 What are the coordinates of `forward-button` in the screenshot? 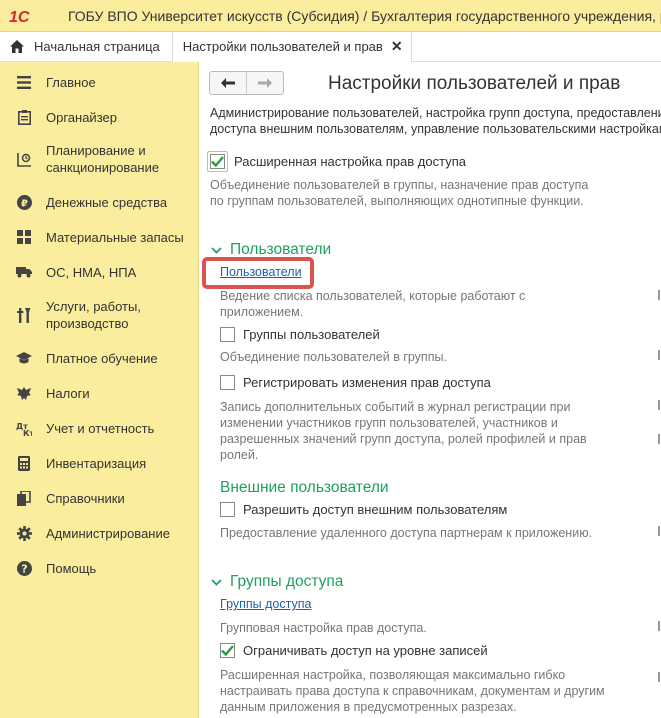 It's located at (264, 83).